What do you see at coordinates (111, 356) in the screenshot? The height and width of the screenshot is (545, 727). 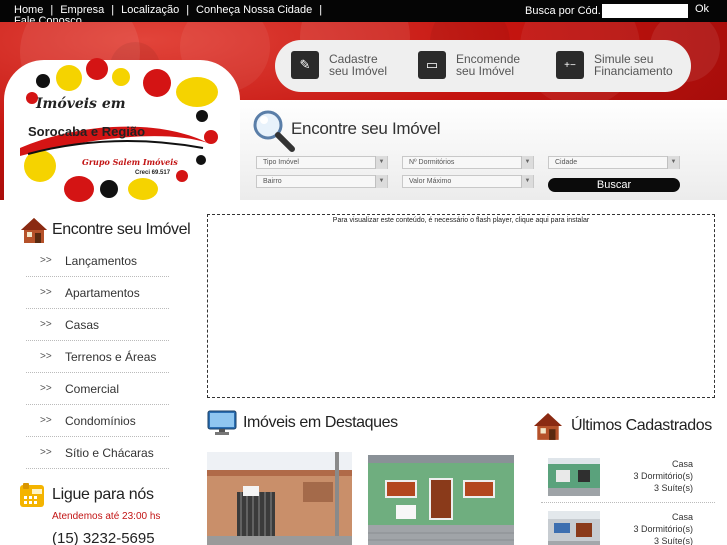 I see `sidebar-item-label: Terrenos e Áreas` at bounding box center [111, 356].